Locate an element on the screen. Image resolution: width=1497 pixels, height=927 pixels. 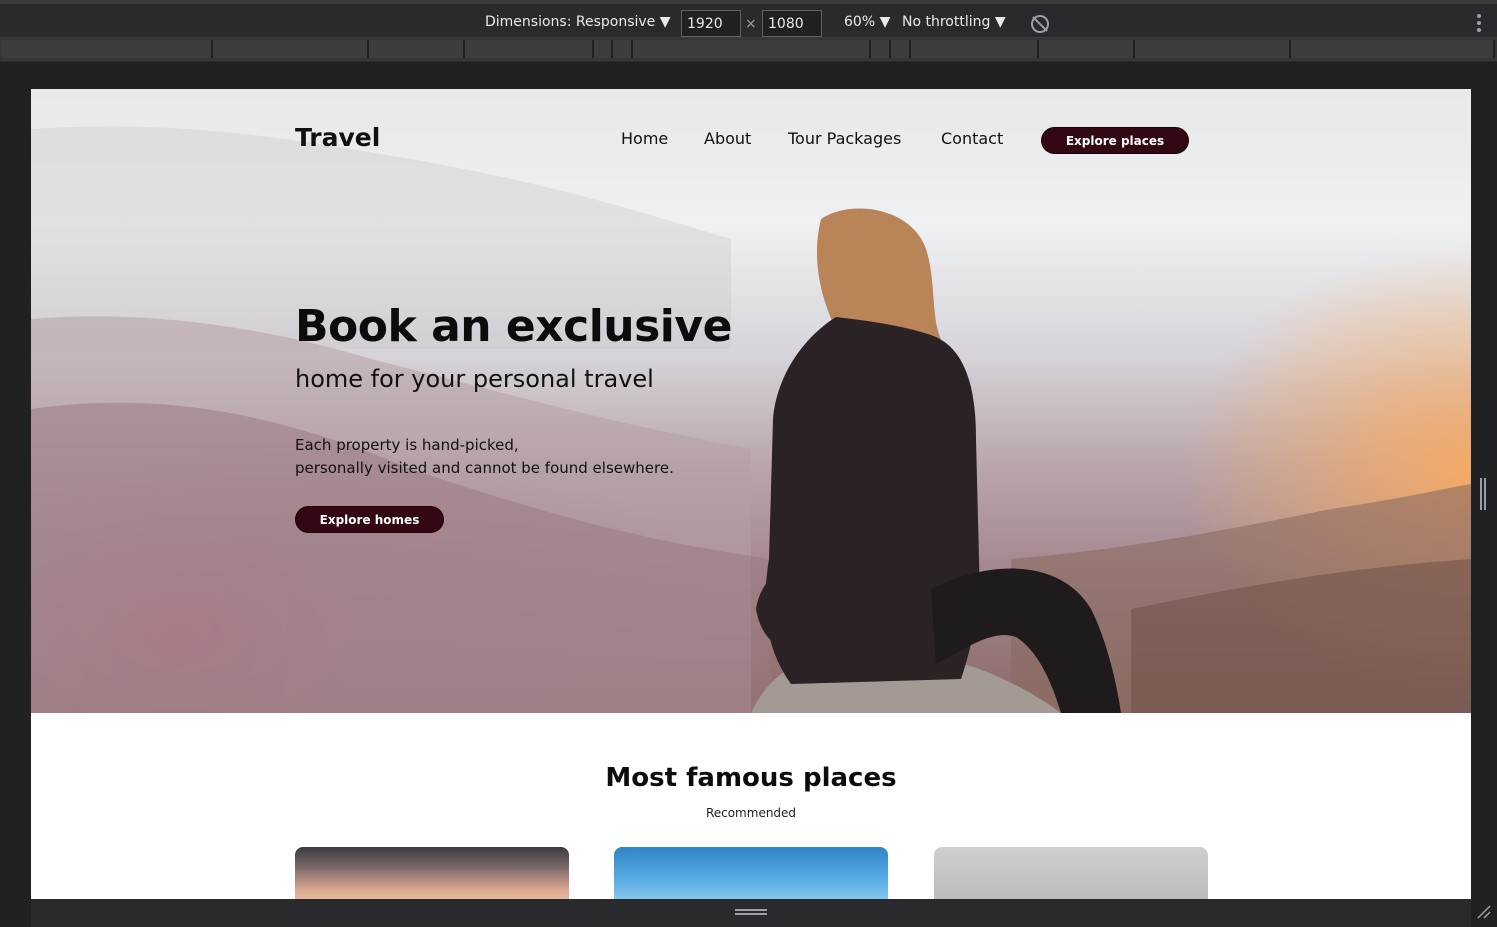
throttling-dropdown: No throttling ▼ is located at coordinates (954, 22).